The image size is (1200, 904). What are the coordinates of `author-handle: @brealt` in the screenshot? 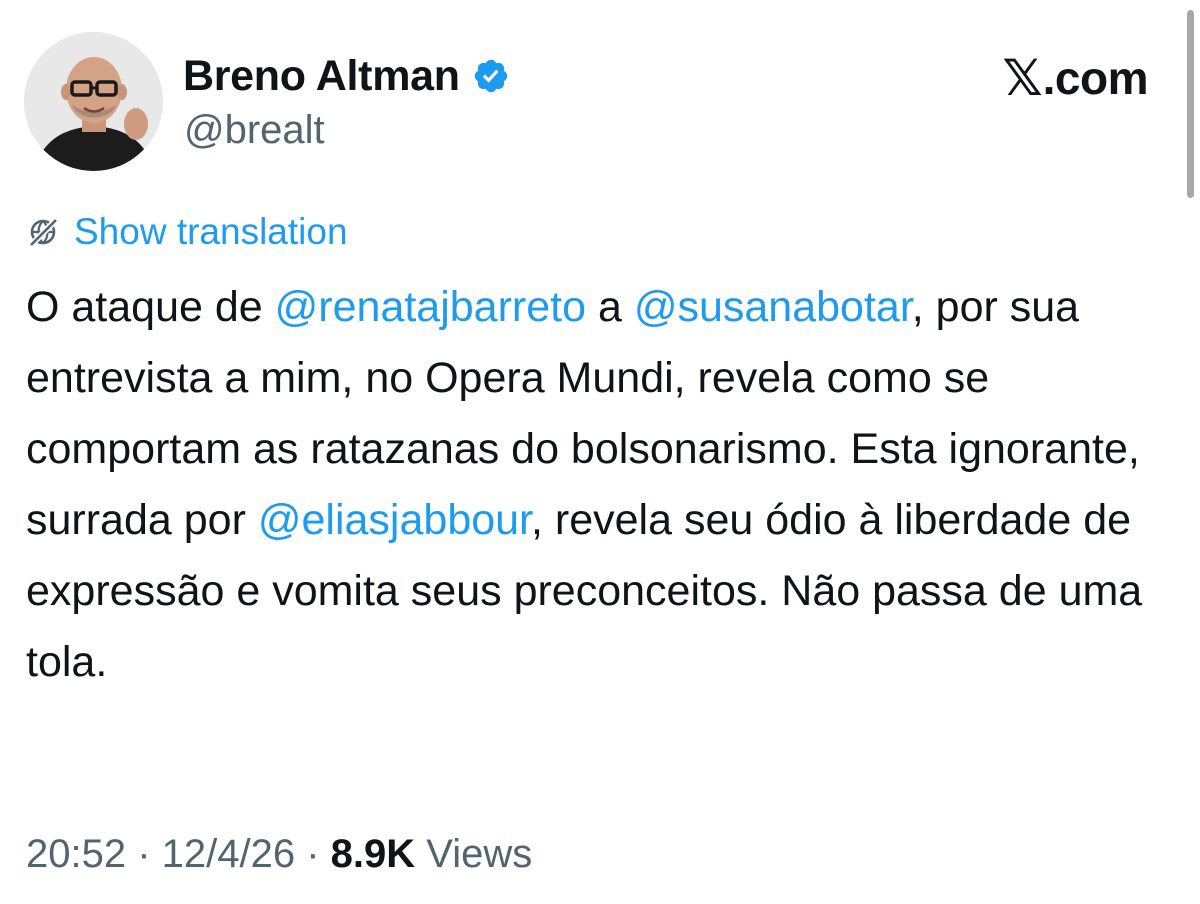 It's located at (254, 130).